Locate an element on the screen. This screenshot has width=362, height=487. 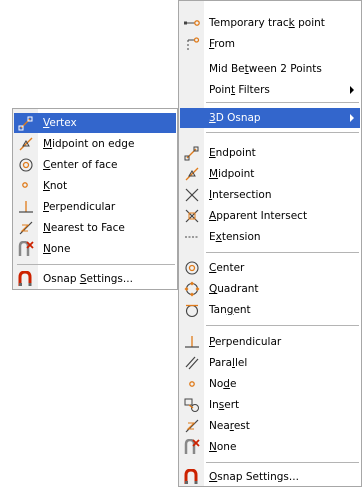
menu-item-label: Extension is located at coordinates (235, 237).